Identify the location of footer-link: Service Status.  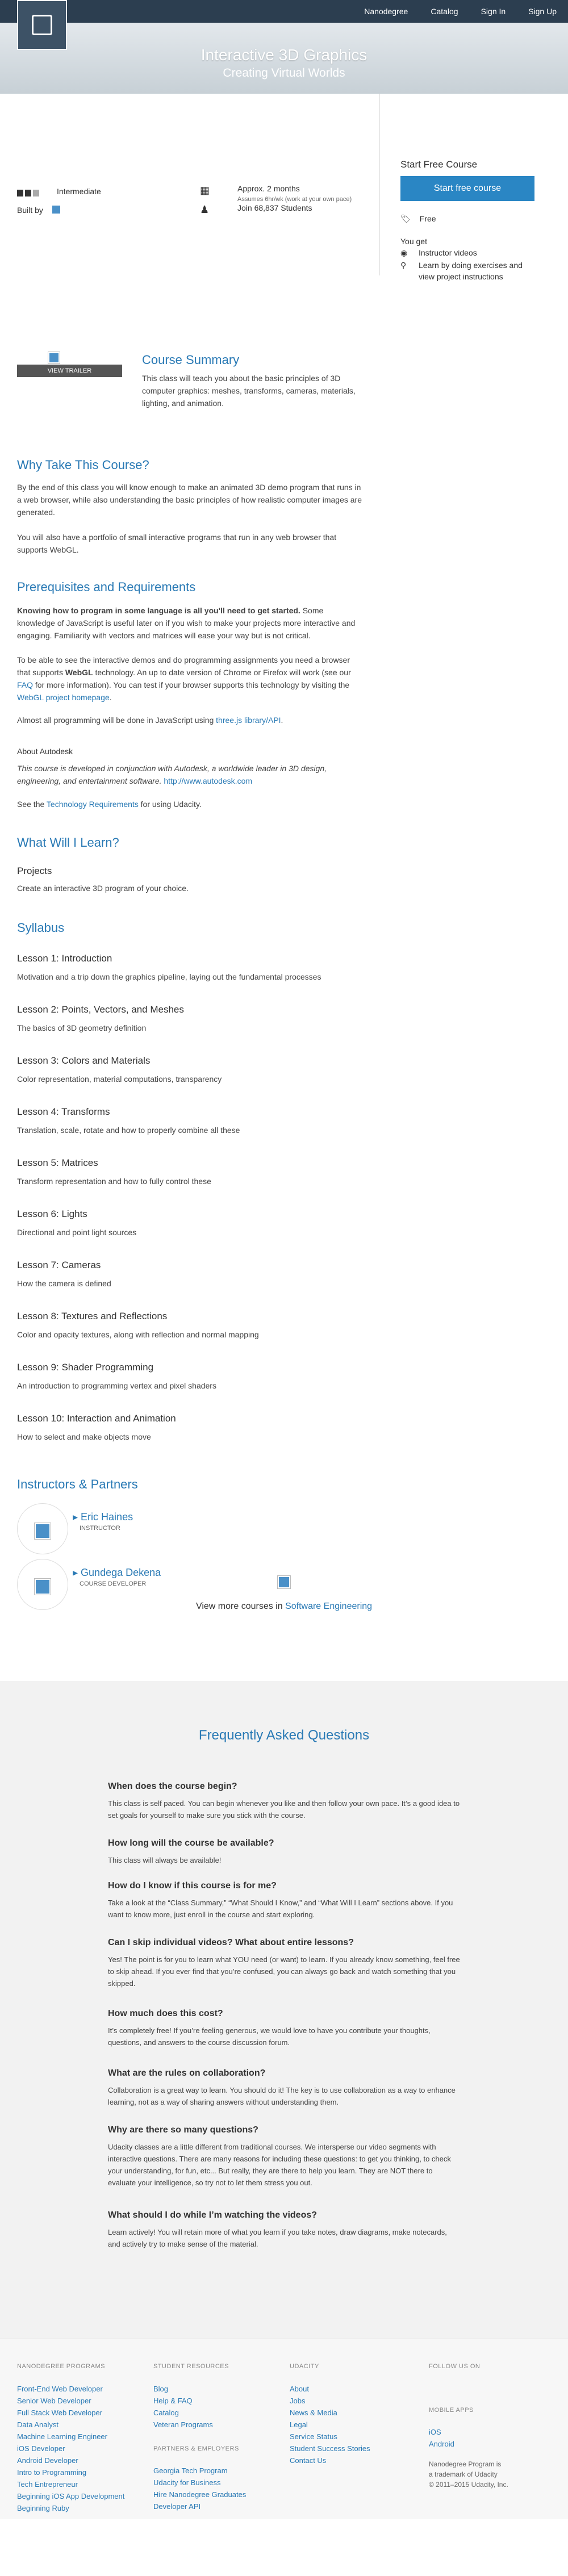
(352, 2437).